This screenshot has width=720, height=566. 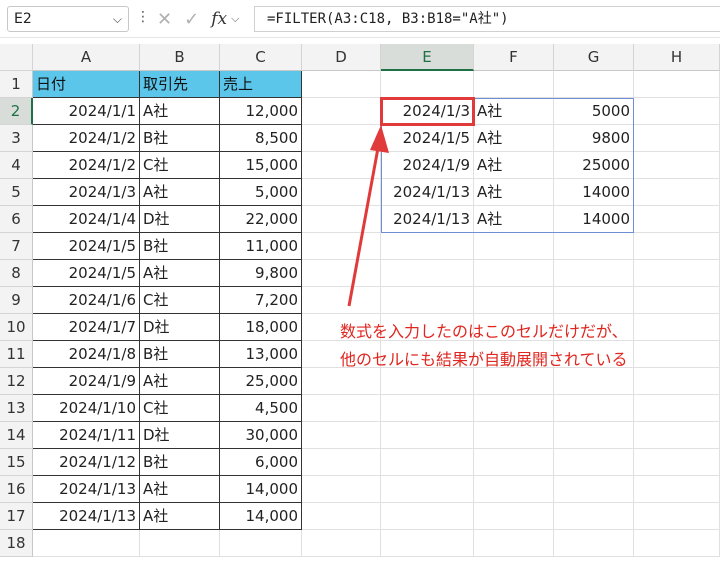 What do you see at coordinates (16, 489) in the screenshot?
I see `row-header-16: 16` at bounding box center [16, 489].